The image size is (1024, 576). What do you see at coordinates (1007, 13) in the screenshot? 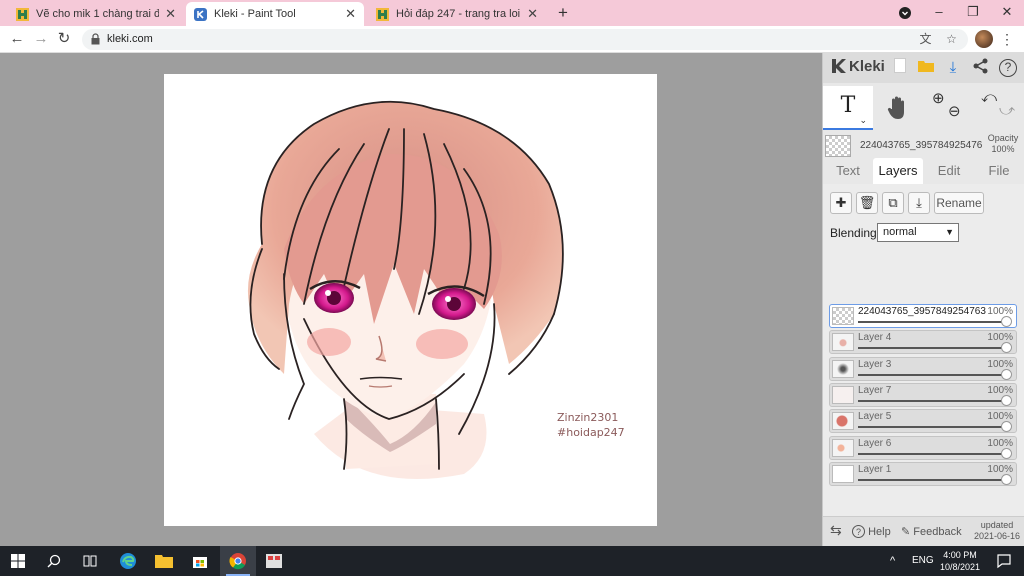
I see `close-window-icon: ✕` at bounding box center [1007, 13].